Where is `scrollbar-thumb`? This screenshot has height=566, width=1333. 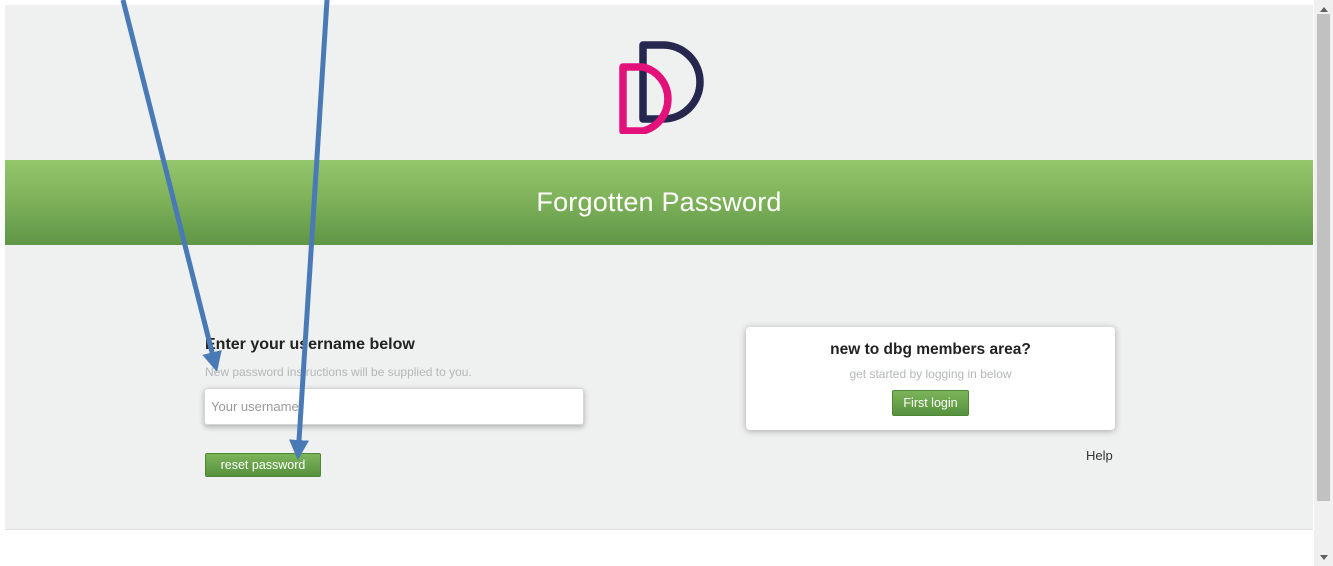
scrollbar-thumb is located at coordinates (1323, 257).